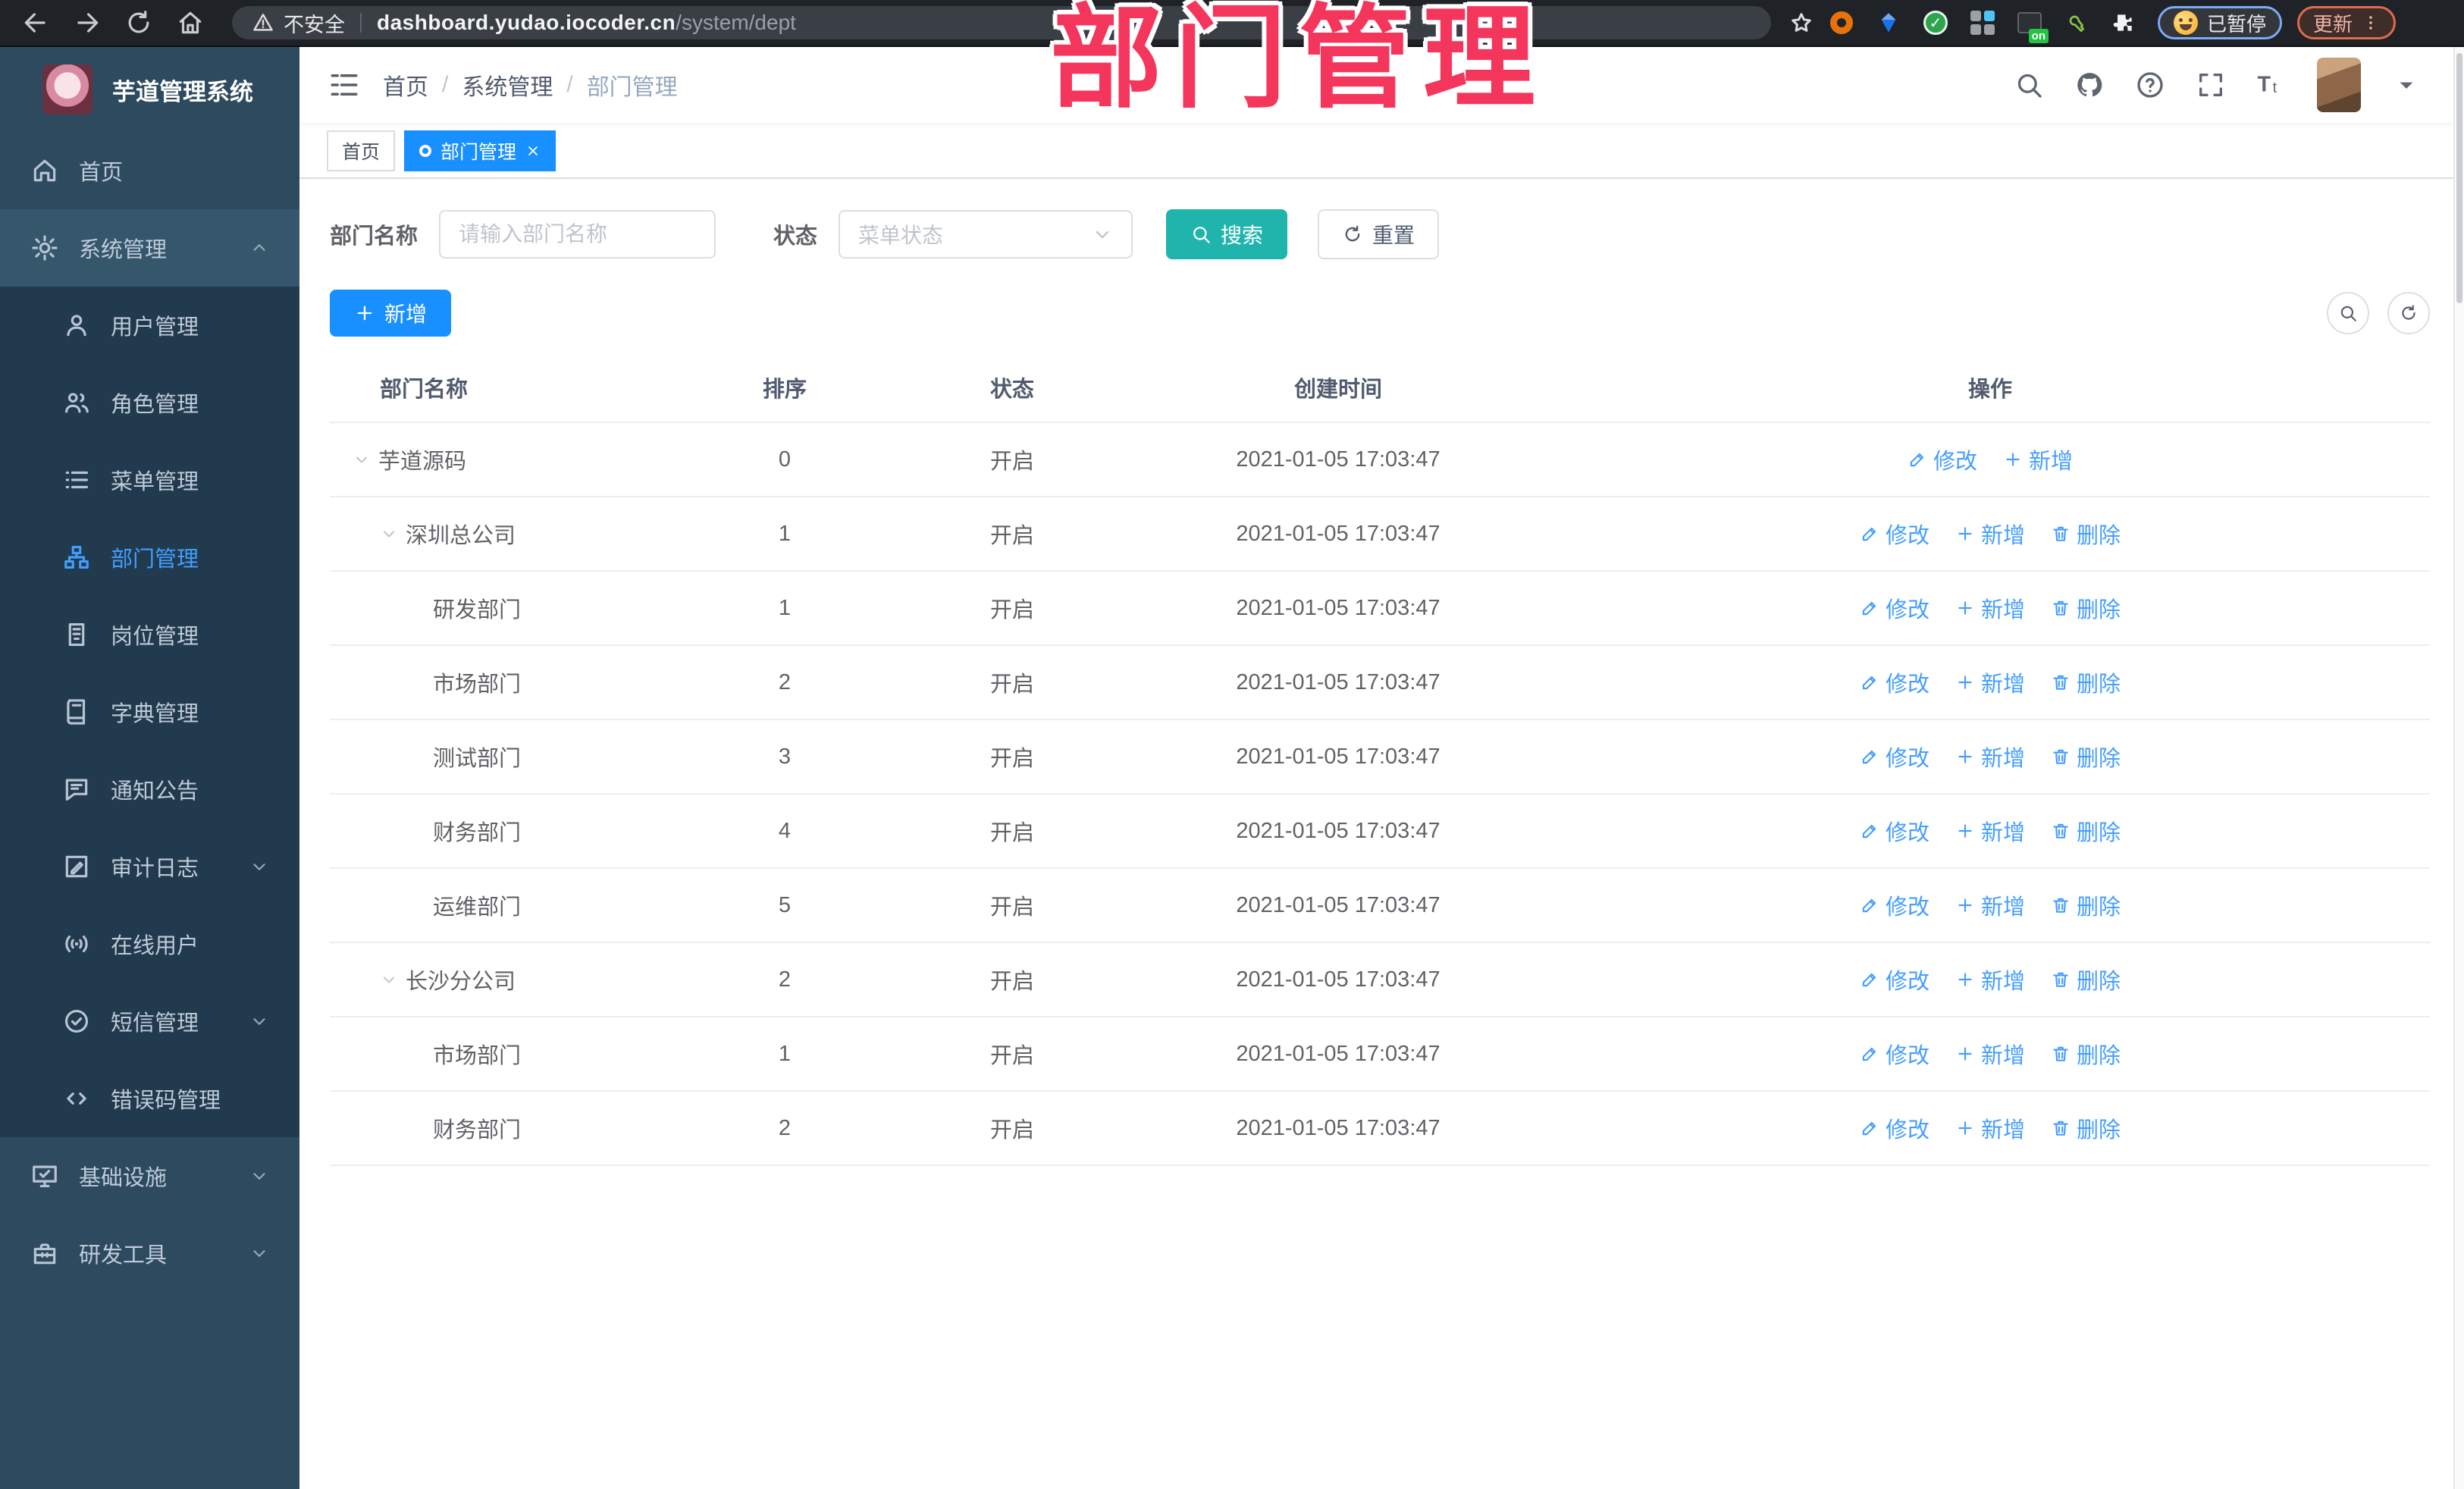  What do you see at coordinates (2371, 23) in the screenshot?
I see `kebab-menu-icon` at bounding box center [2371, 23].